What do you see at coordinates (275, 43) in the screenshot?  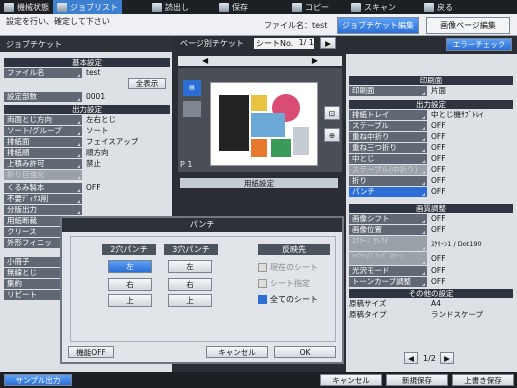 I see `sheet-no-label: シートNo.` at bounding box center [275, 43].